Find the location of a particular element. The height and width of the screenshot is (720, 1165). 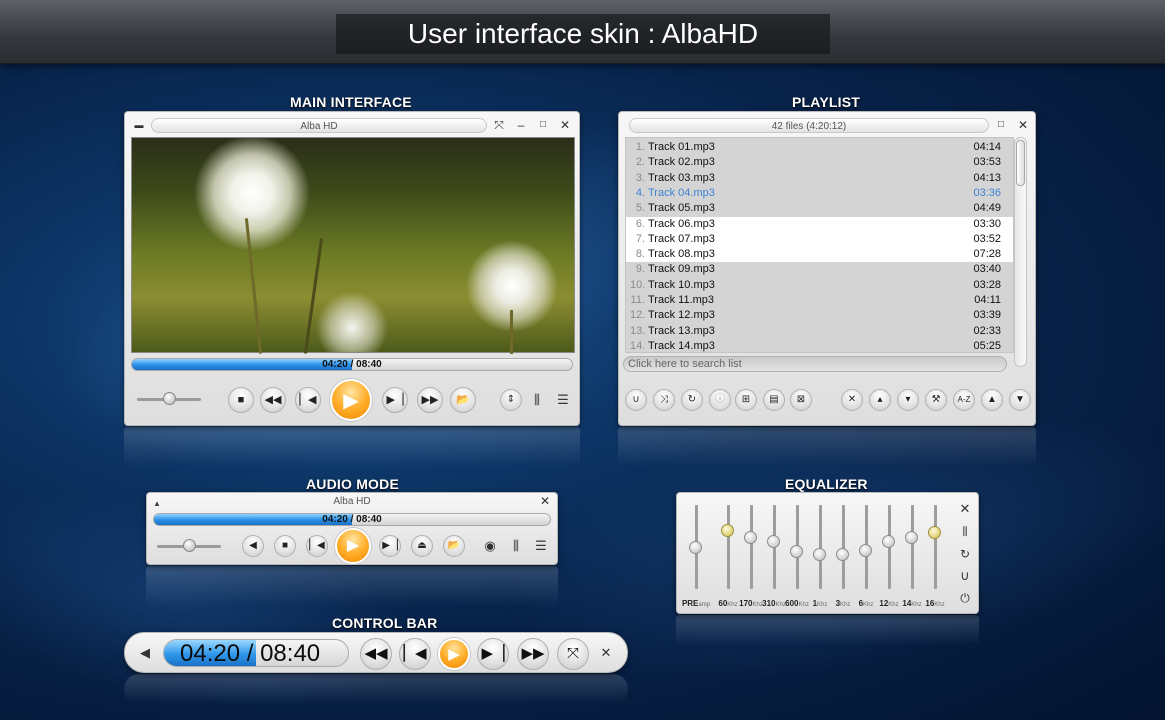

volume-icon: ◀ is located at coordinates (145, 653).